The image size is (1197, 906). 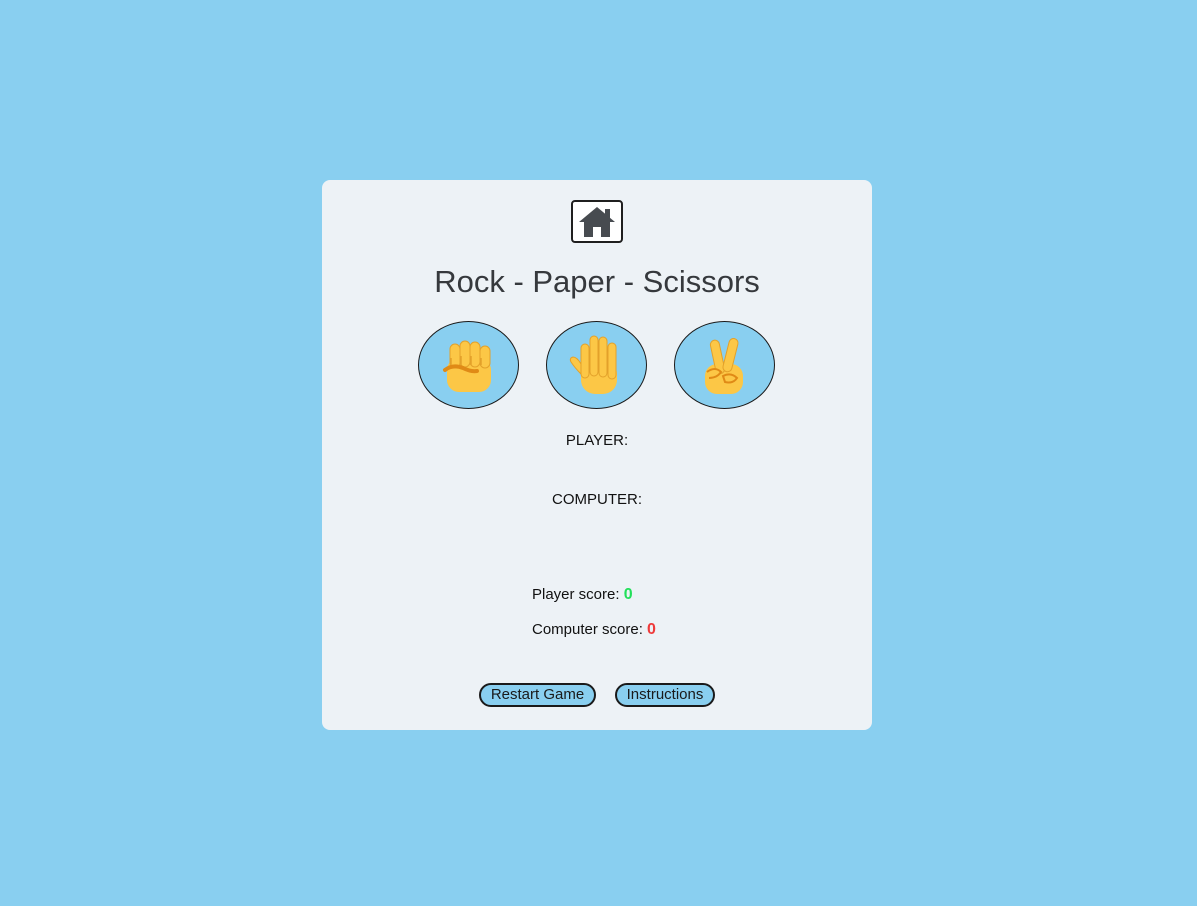 What do you see at coordinates (587, 629) in the screenshot?
I see `computer-score-label: Computer score:` at bounding box center [587, 629].